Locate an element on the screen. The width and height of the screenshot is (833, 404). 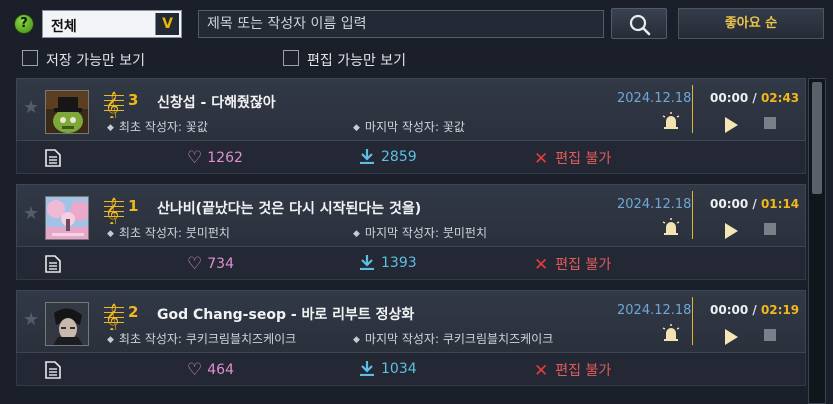
song-title: 산나비(끝났다는 것은 다시 시작된다는 것을) is located at coordinates (289, 208).